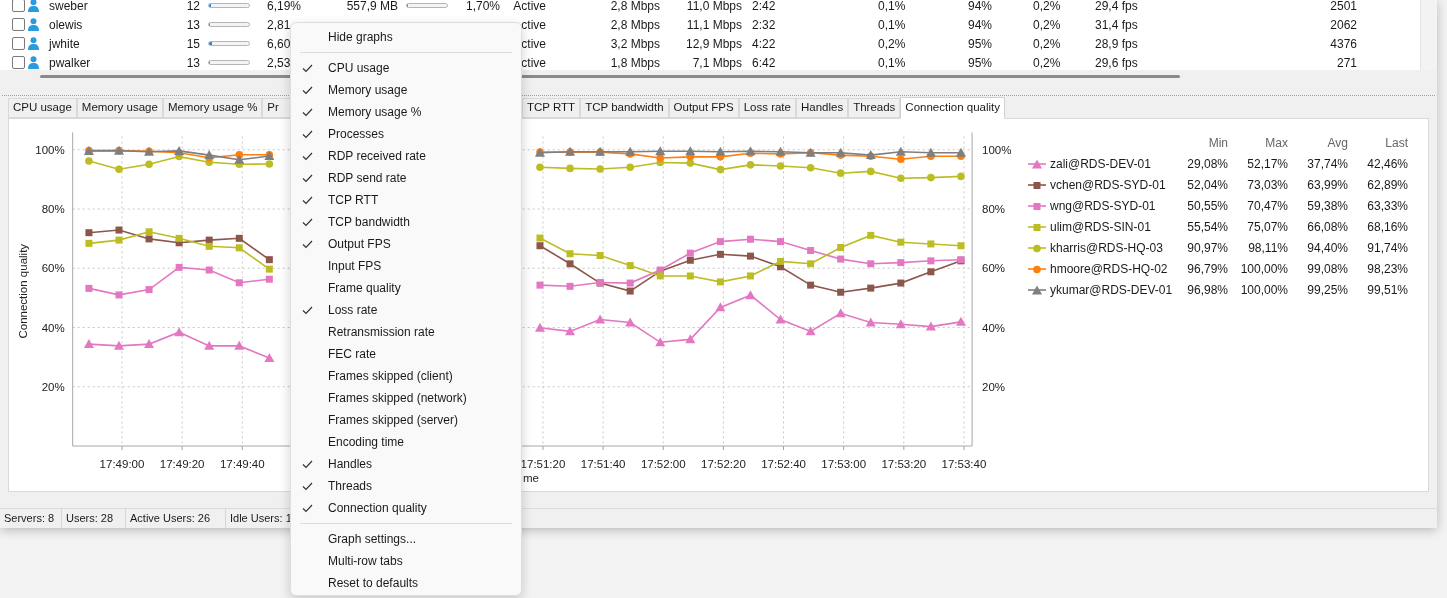 The height and width of the screenshot is (598, 1447). I want to click on menu-item: Input FPS, so click(406, 266).